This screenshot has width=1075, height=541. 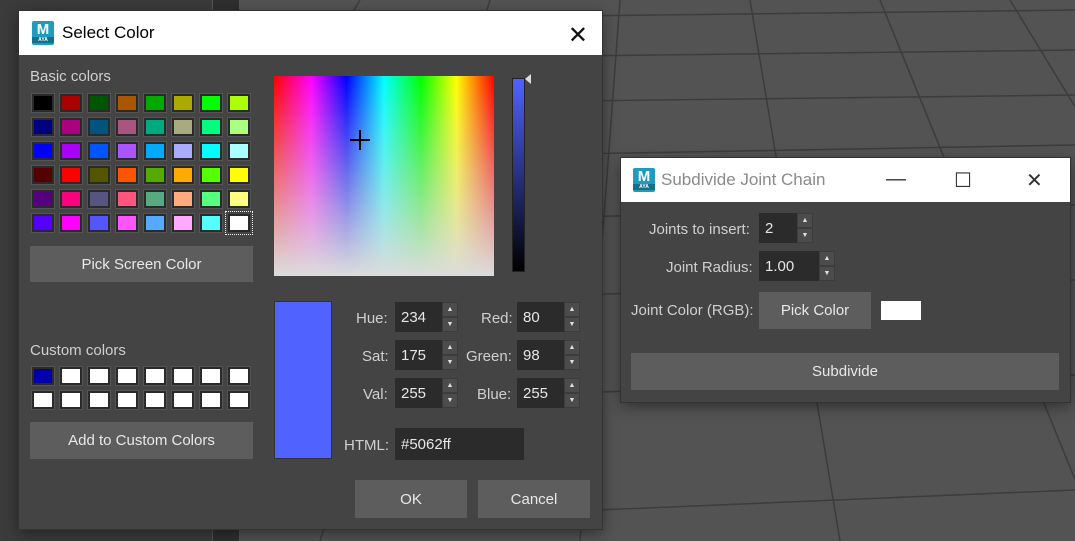 What do you see at coordinates (789, 266) in the screenshot?
I see `radius-input` at bounding box center [789, 266].